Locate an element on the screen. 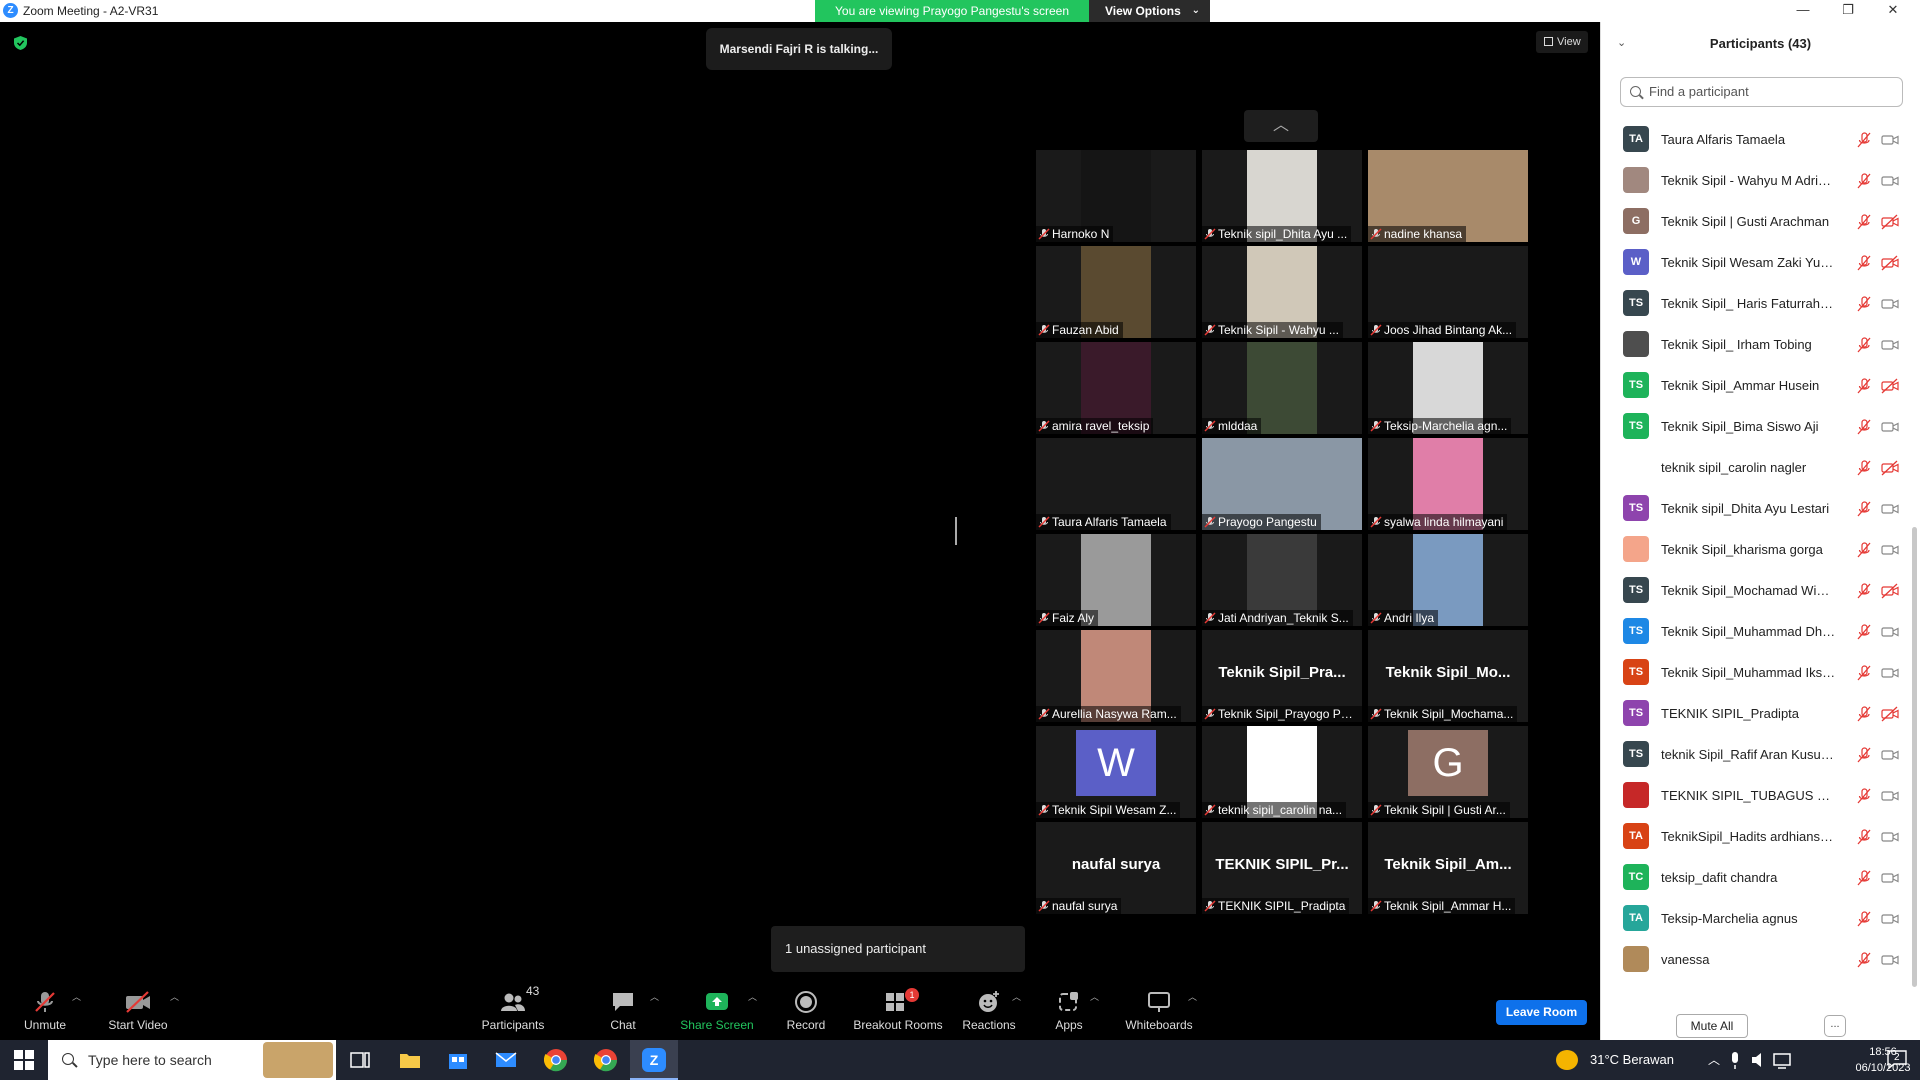 Image resolution: width=1920 pixels, height=1080 pixels. participant-video-tile: Taura Alfaris Tamaela is located at coordinates (1116, 484).